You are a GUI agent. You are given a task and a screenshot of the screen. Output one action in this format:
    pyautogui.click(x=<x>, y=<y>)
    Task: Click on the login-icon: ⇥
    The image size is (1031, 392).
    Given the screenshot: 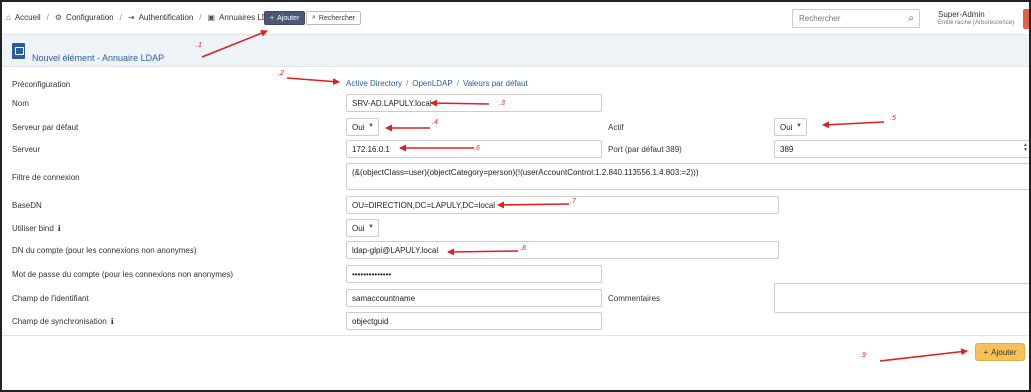 What is the action you would take?
    pyautogui.click(x=131, y=17)
    